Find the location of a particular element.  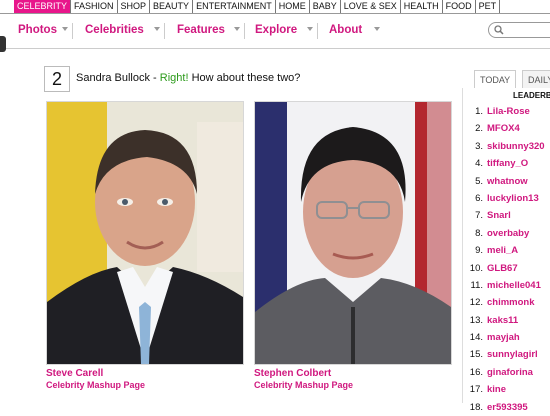

list-item: 16. ginaforina is located at coordinates (507, 372).